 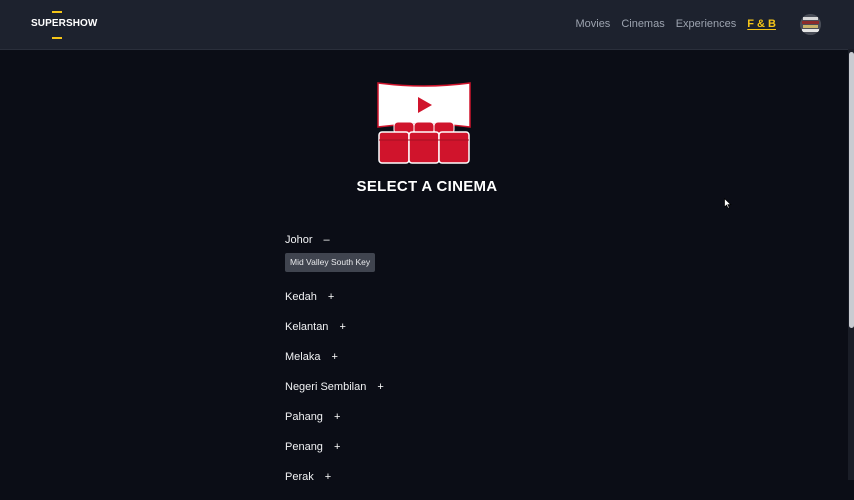 What do you see at coordinates (327, 240) in the screenshot?
I see `collapse-toggle-icon: –` at bounding box center [327, 240].